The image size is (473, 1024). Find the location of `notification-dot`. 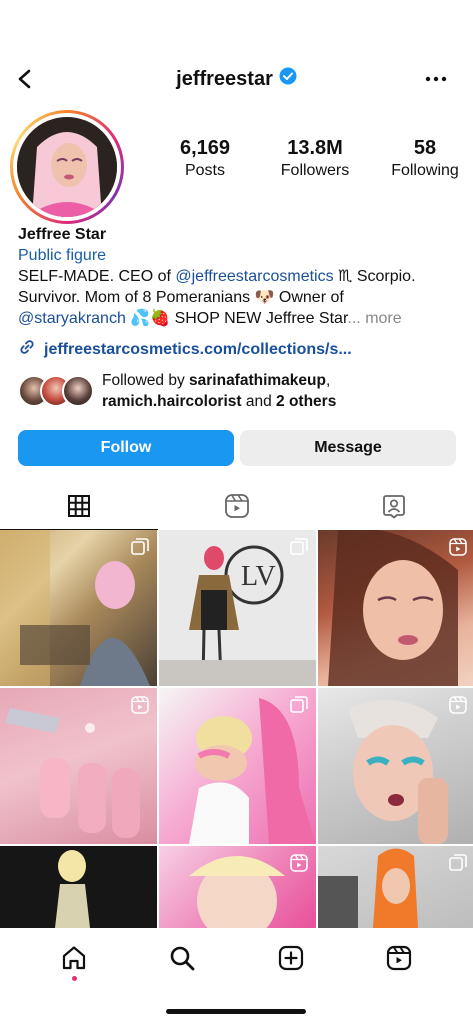

notification-dot is located at coordinates (75, 978).